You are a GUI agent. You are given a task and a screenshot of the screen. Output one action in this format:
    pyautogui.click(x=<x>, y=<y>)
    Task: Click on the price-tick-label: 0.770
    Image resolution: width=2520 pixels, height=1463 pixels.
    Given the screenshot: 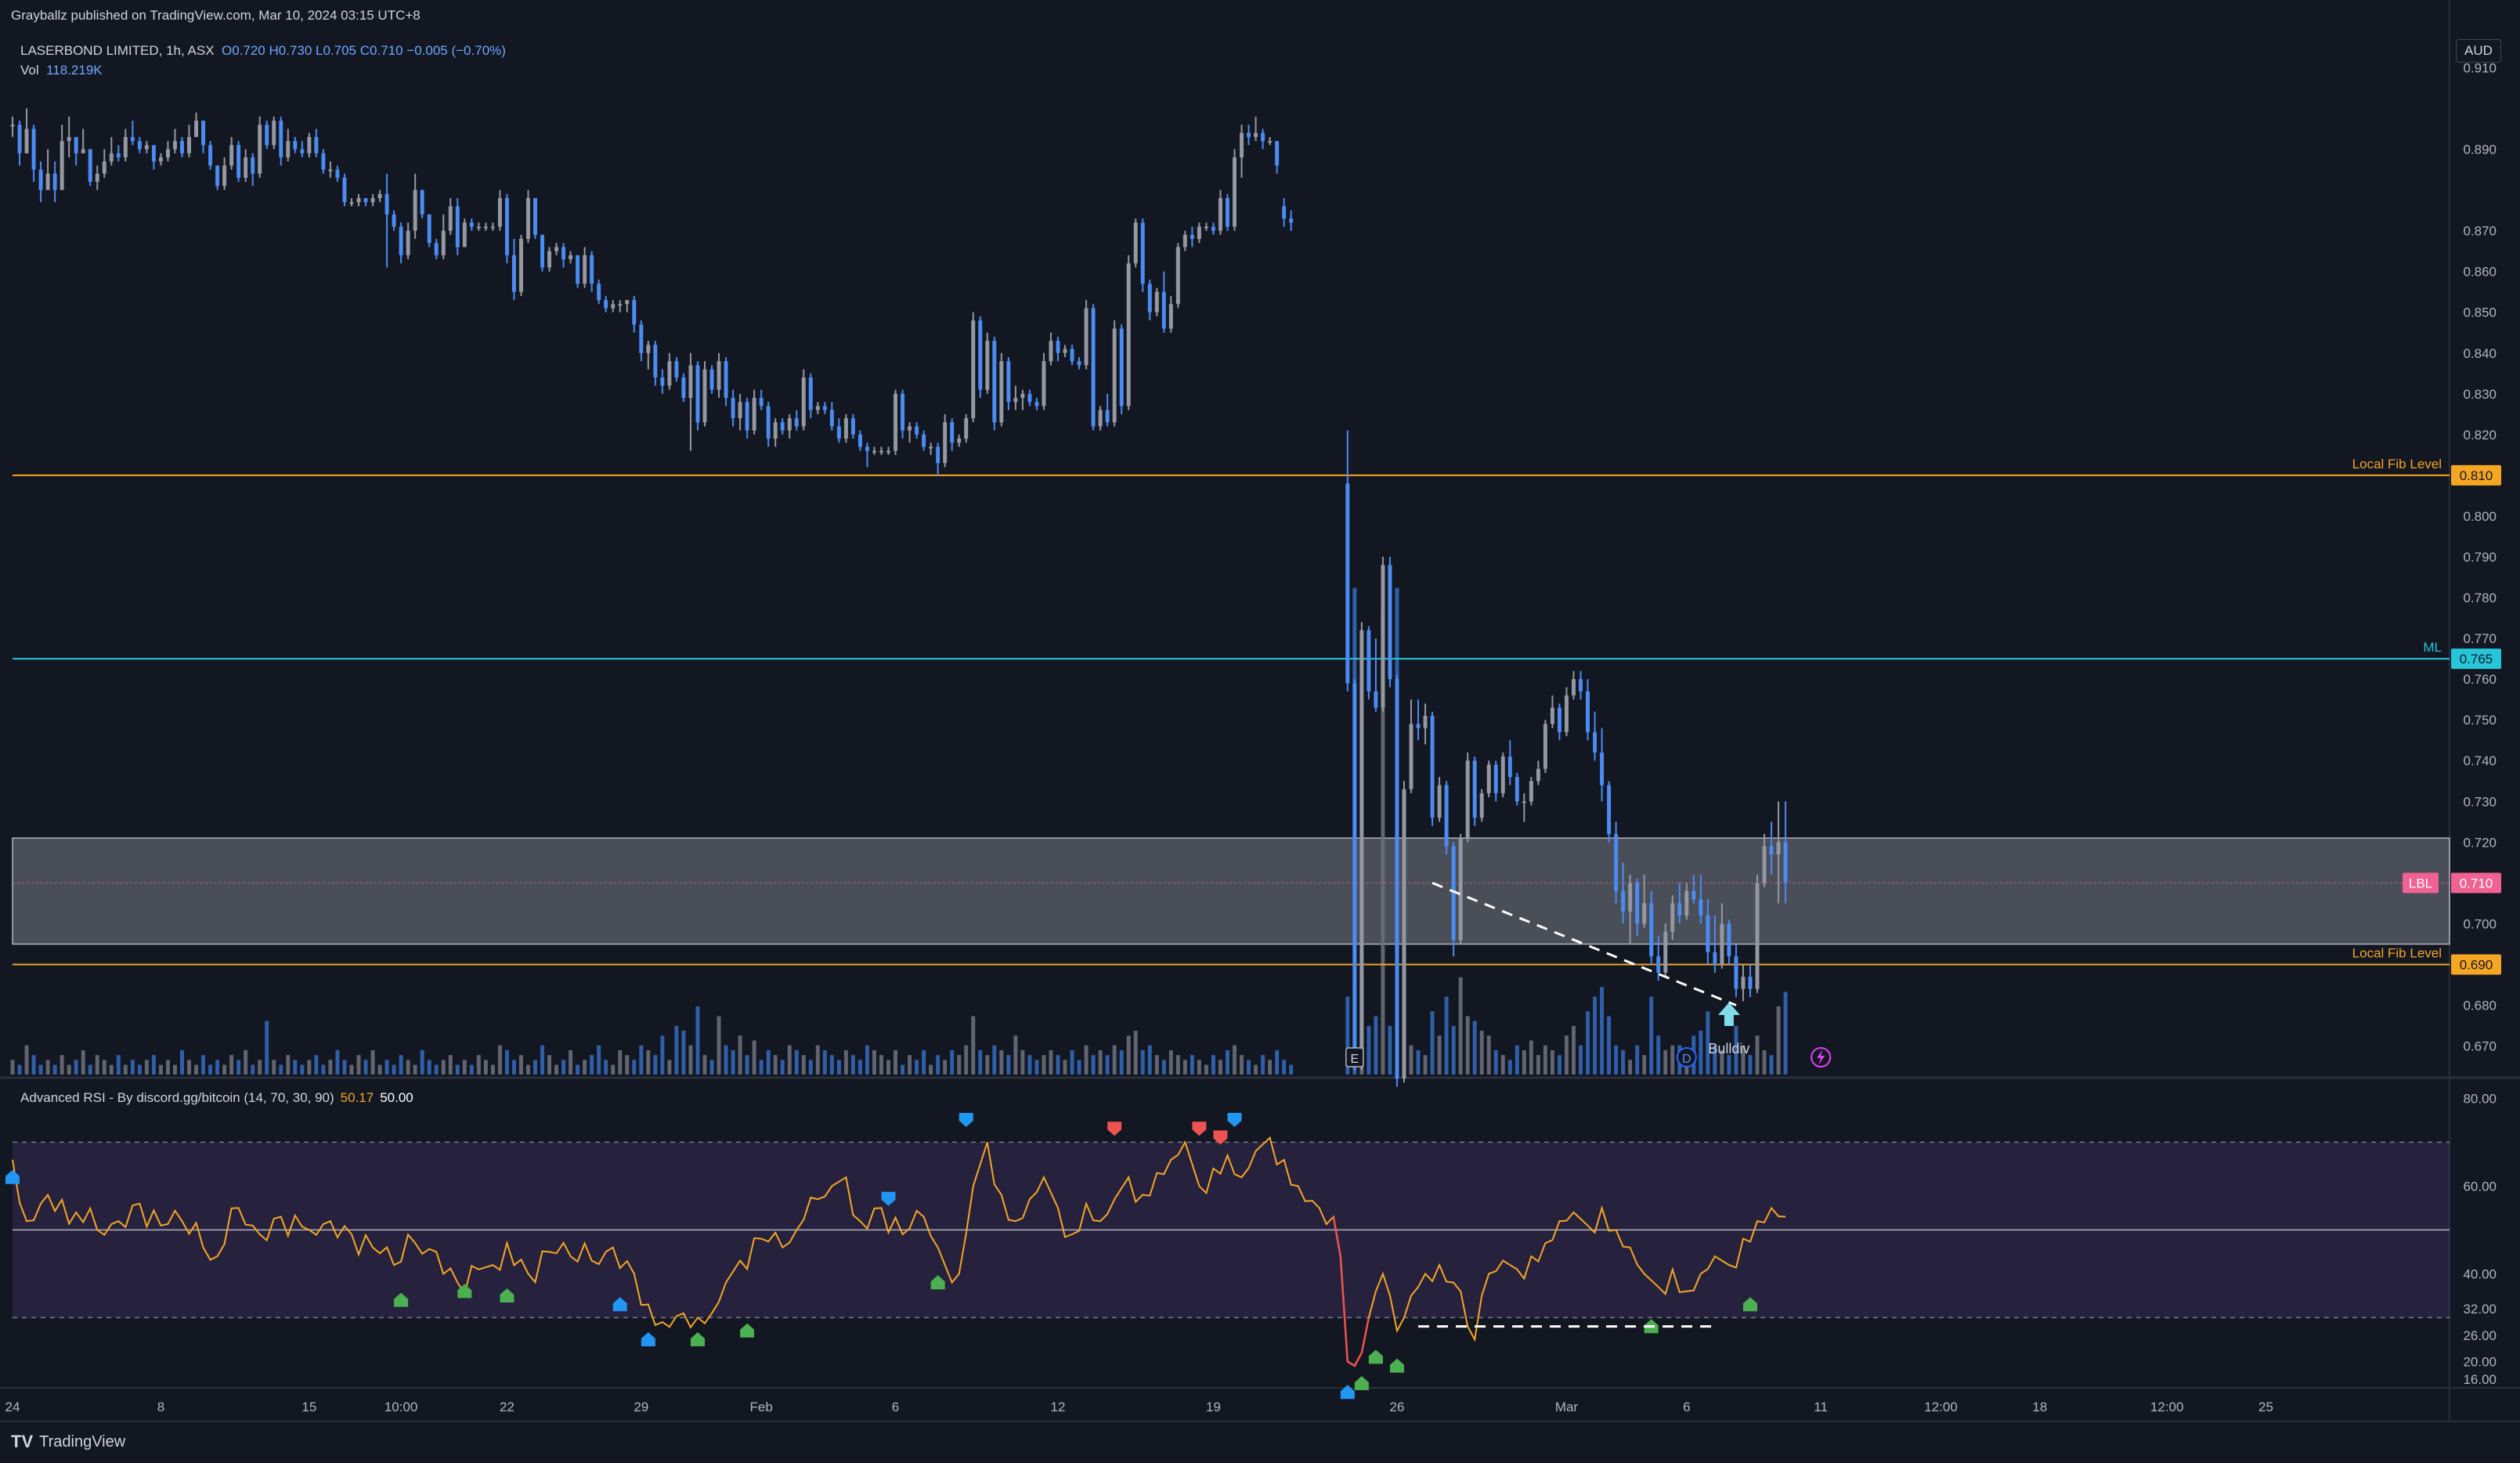 What is the action you would take?
    pyautogui.click(x=2480, y=638)
    